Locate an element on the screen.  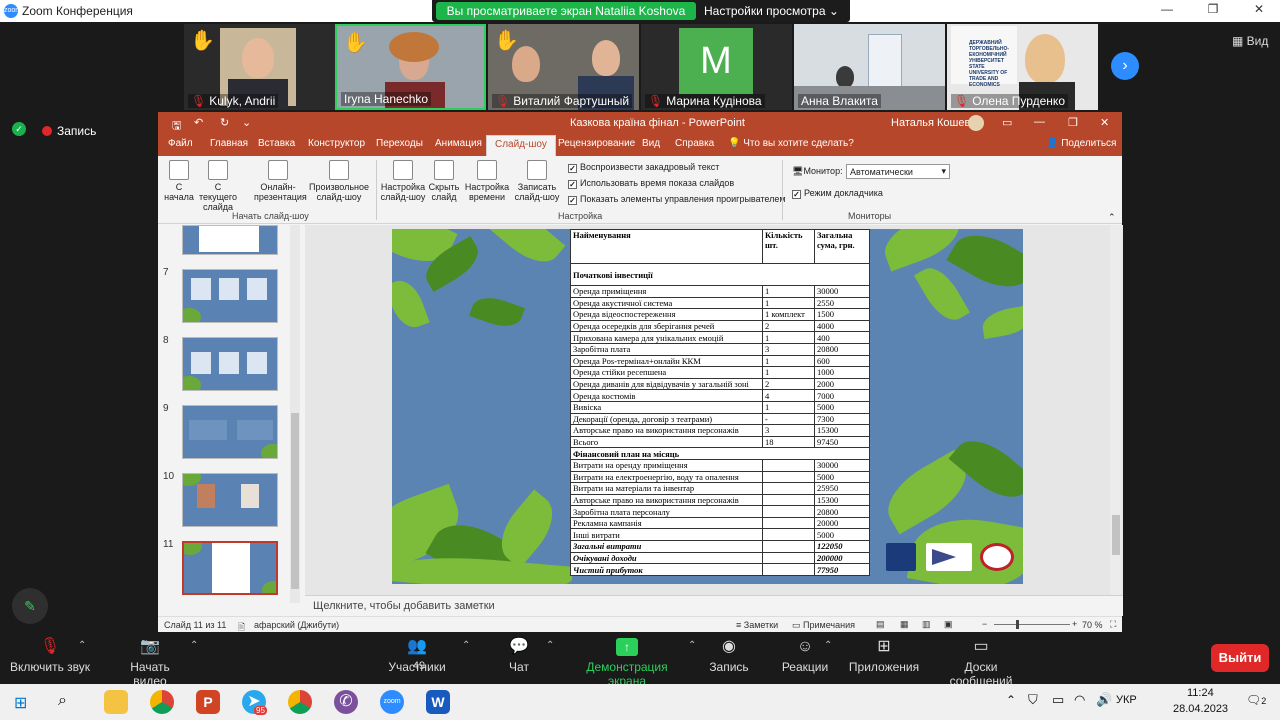
zoom-slider is located at coordinates (1032, 624).